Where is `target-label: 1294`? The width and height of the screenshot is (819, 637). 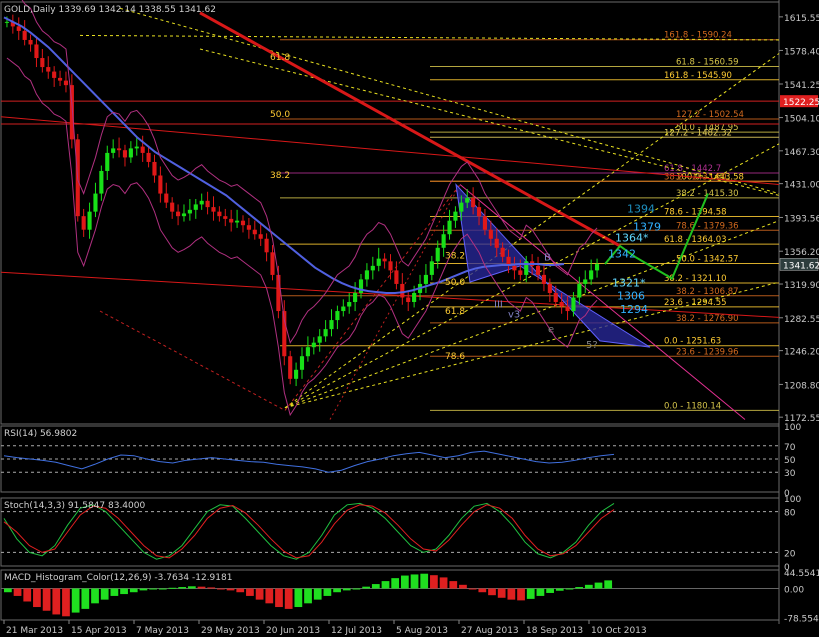 target-label: 1294 is located at coordinates (634, 309).